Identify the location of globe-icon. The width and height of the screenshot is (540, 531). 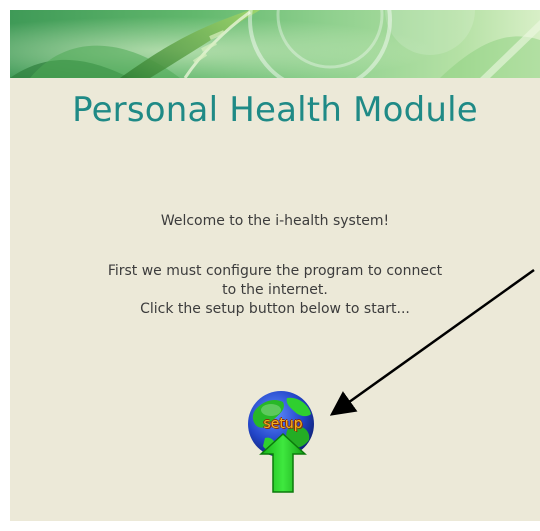
(281, 442).